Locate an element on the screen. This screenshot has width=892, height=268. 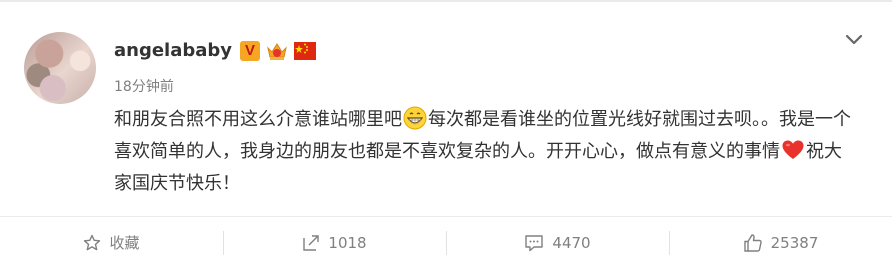
favorite-button: 收藏 is located at coordinates (111, 242).